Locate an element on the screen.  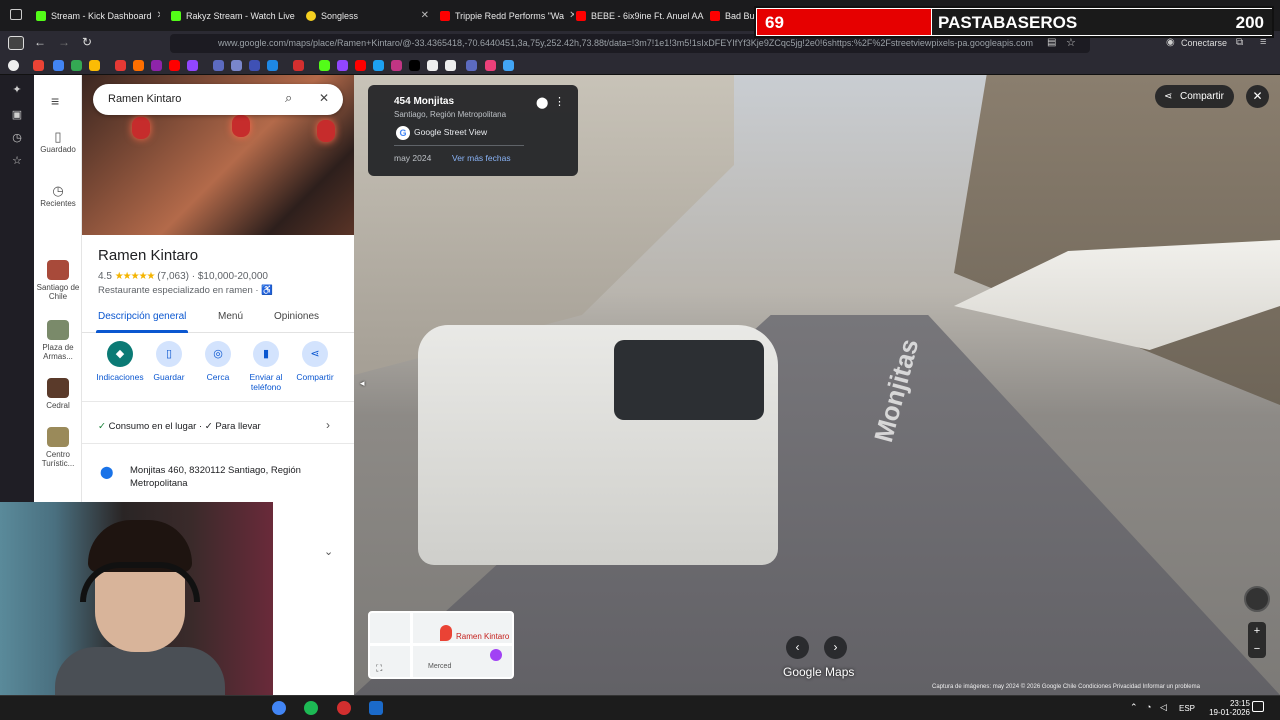
rail-place: Cedral is located at coordinates (58, 394).